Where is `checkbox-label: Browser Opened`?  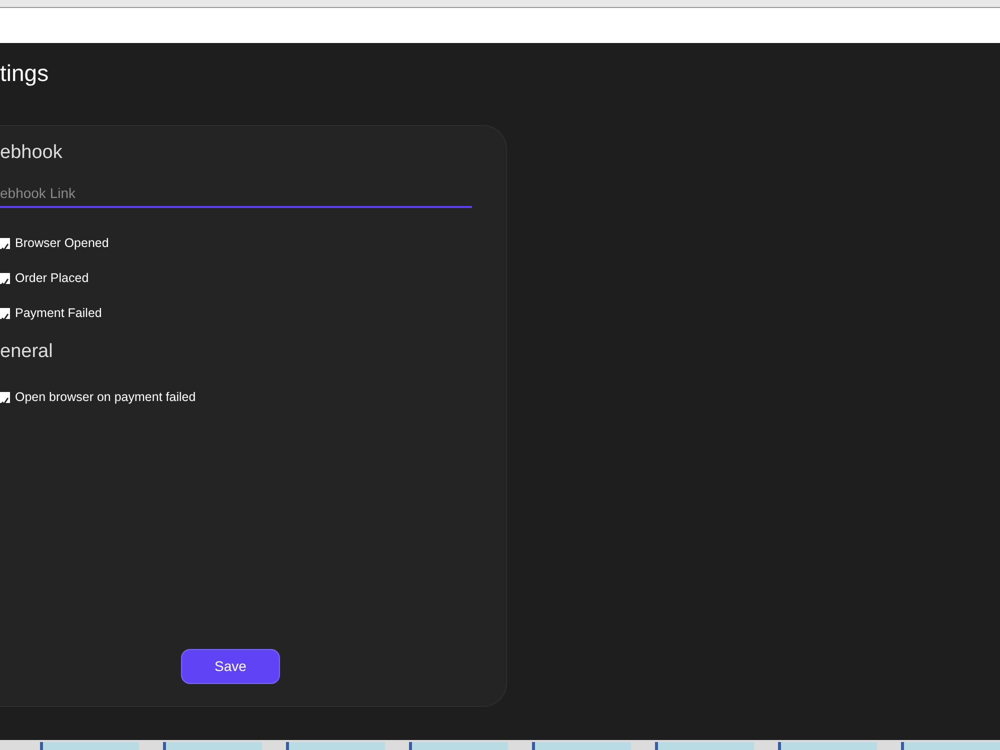 checkbox-label: Browser Opened is located at coordinates (62, 243).